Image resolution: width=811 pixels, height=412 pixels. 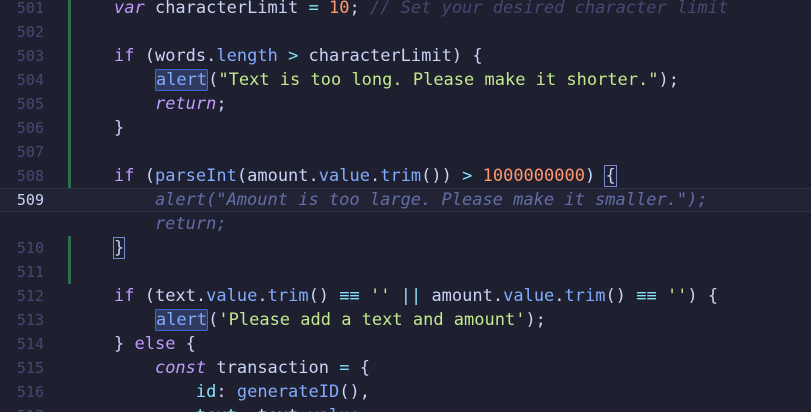 What do you see at coordinates (206, 392) in the screenshot?
I see `code-token: id` at bounding box center [206, 392].